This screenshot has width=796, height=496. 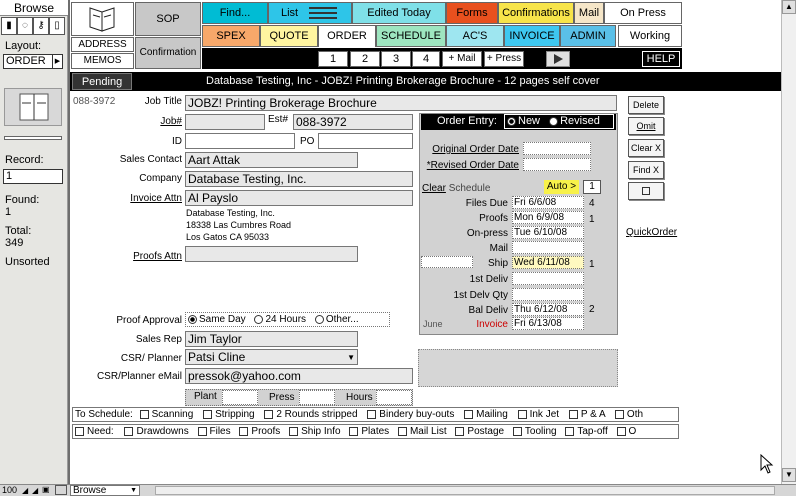 I want to click on browse-tool-icon: ▮, so click(x=9, y=26).